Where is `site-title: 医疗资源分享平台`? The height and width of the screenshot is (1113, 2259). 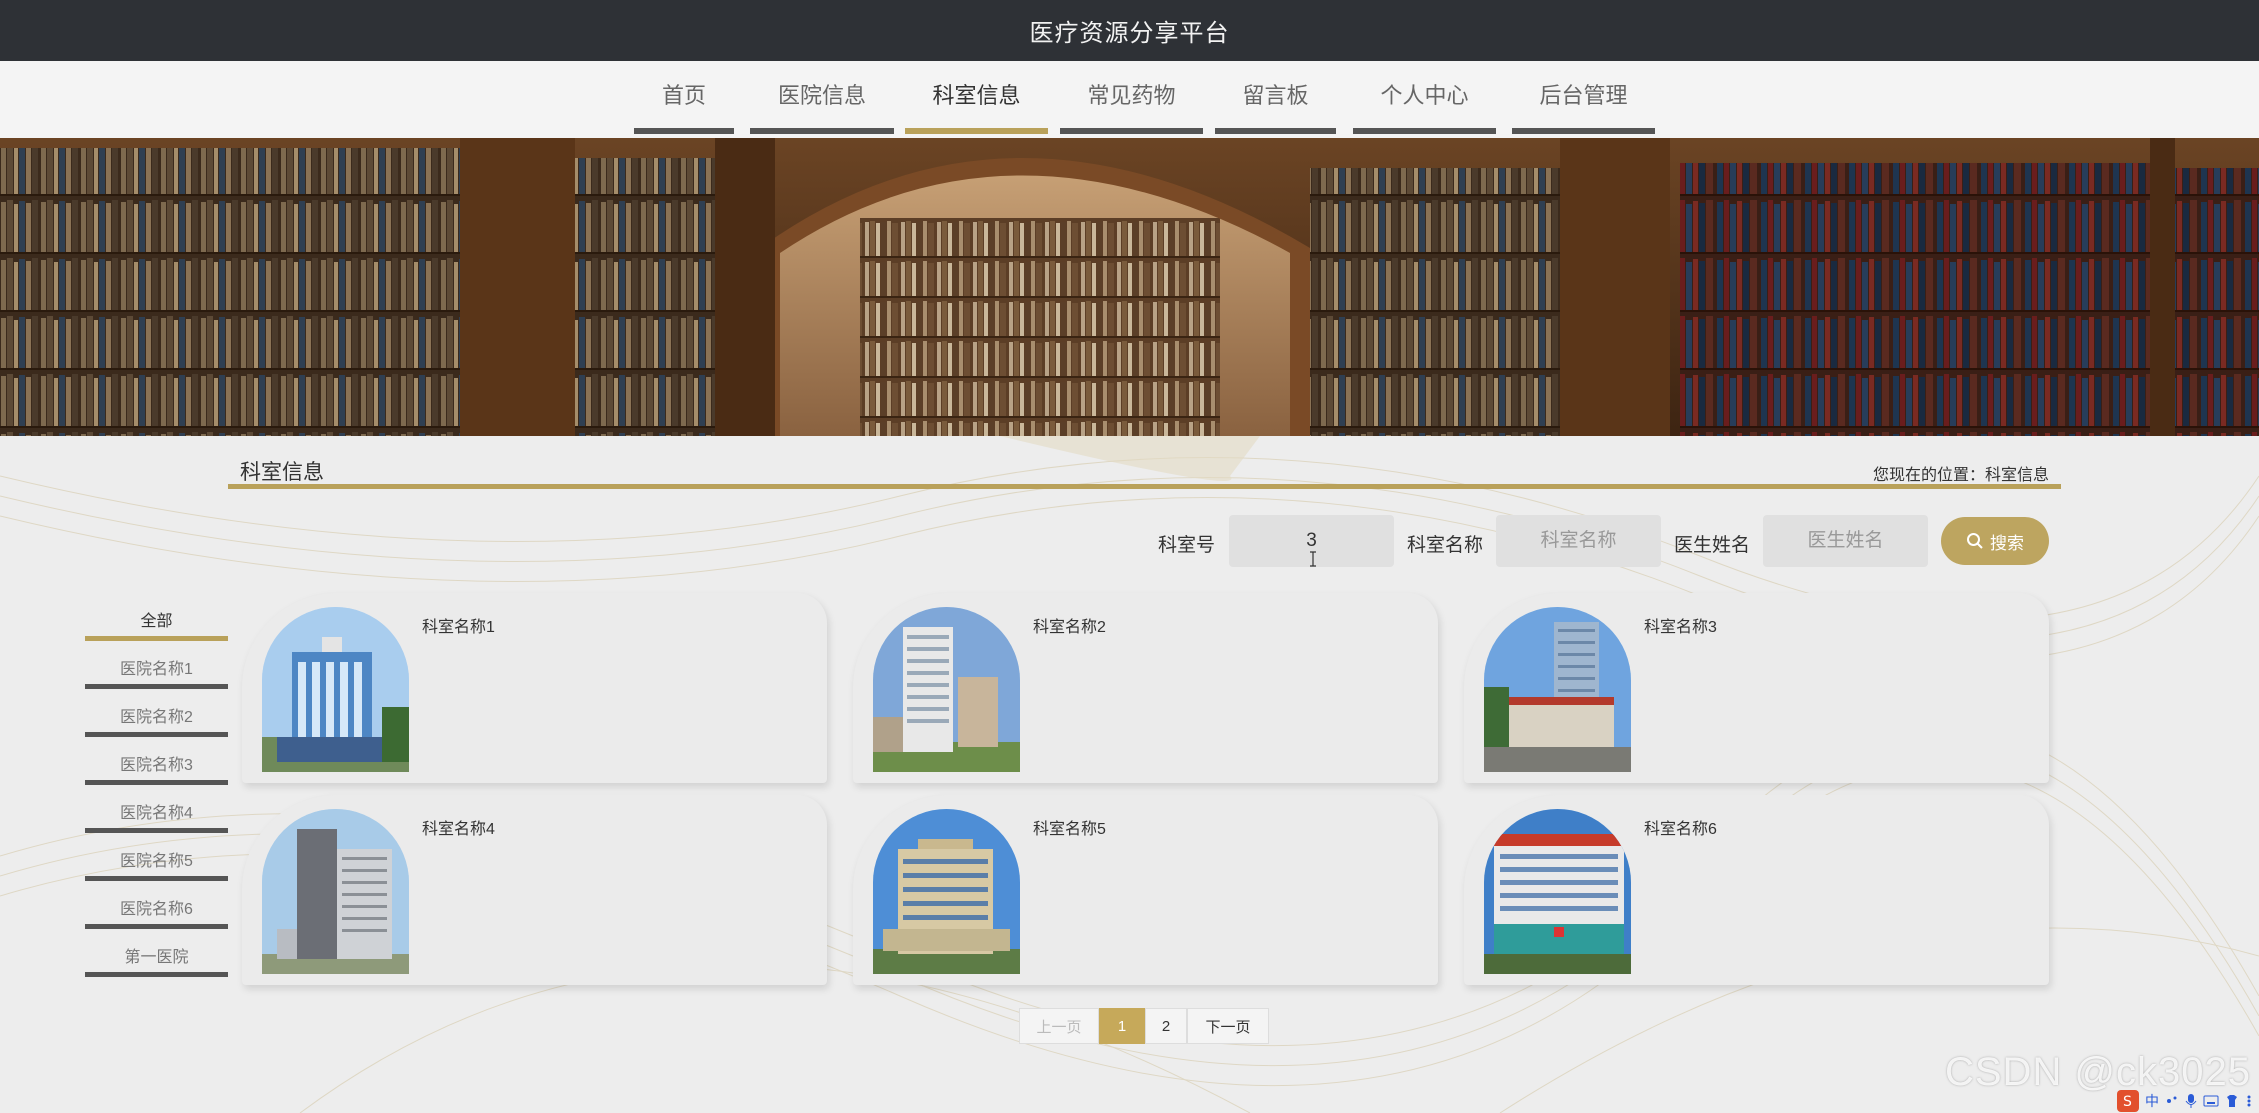
site-title: 医疗资源分享平台 is located at coordinates (1129, 33).